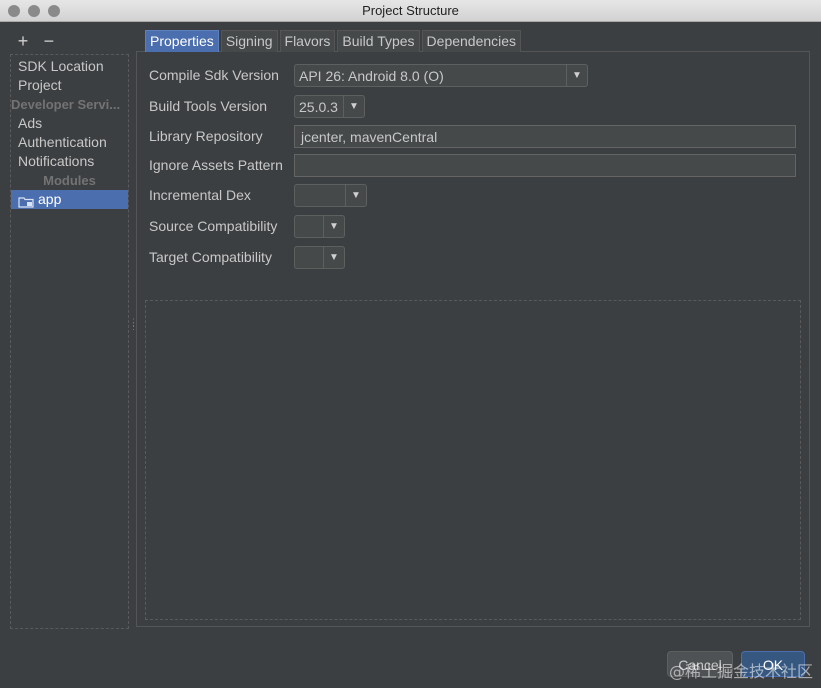 This screenshot has width=821, height=688. Describe the element at coordinates (69, 85) in the screenshot. I see `sidebar-item-project: Project` at that location.